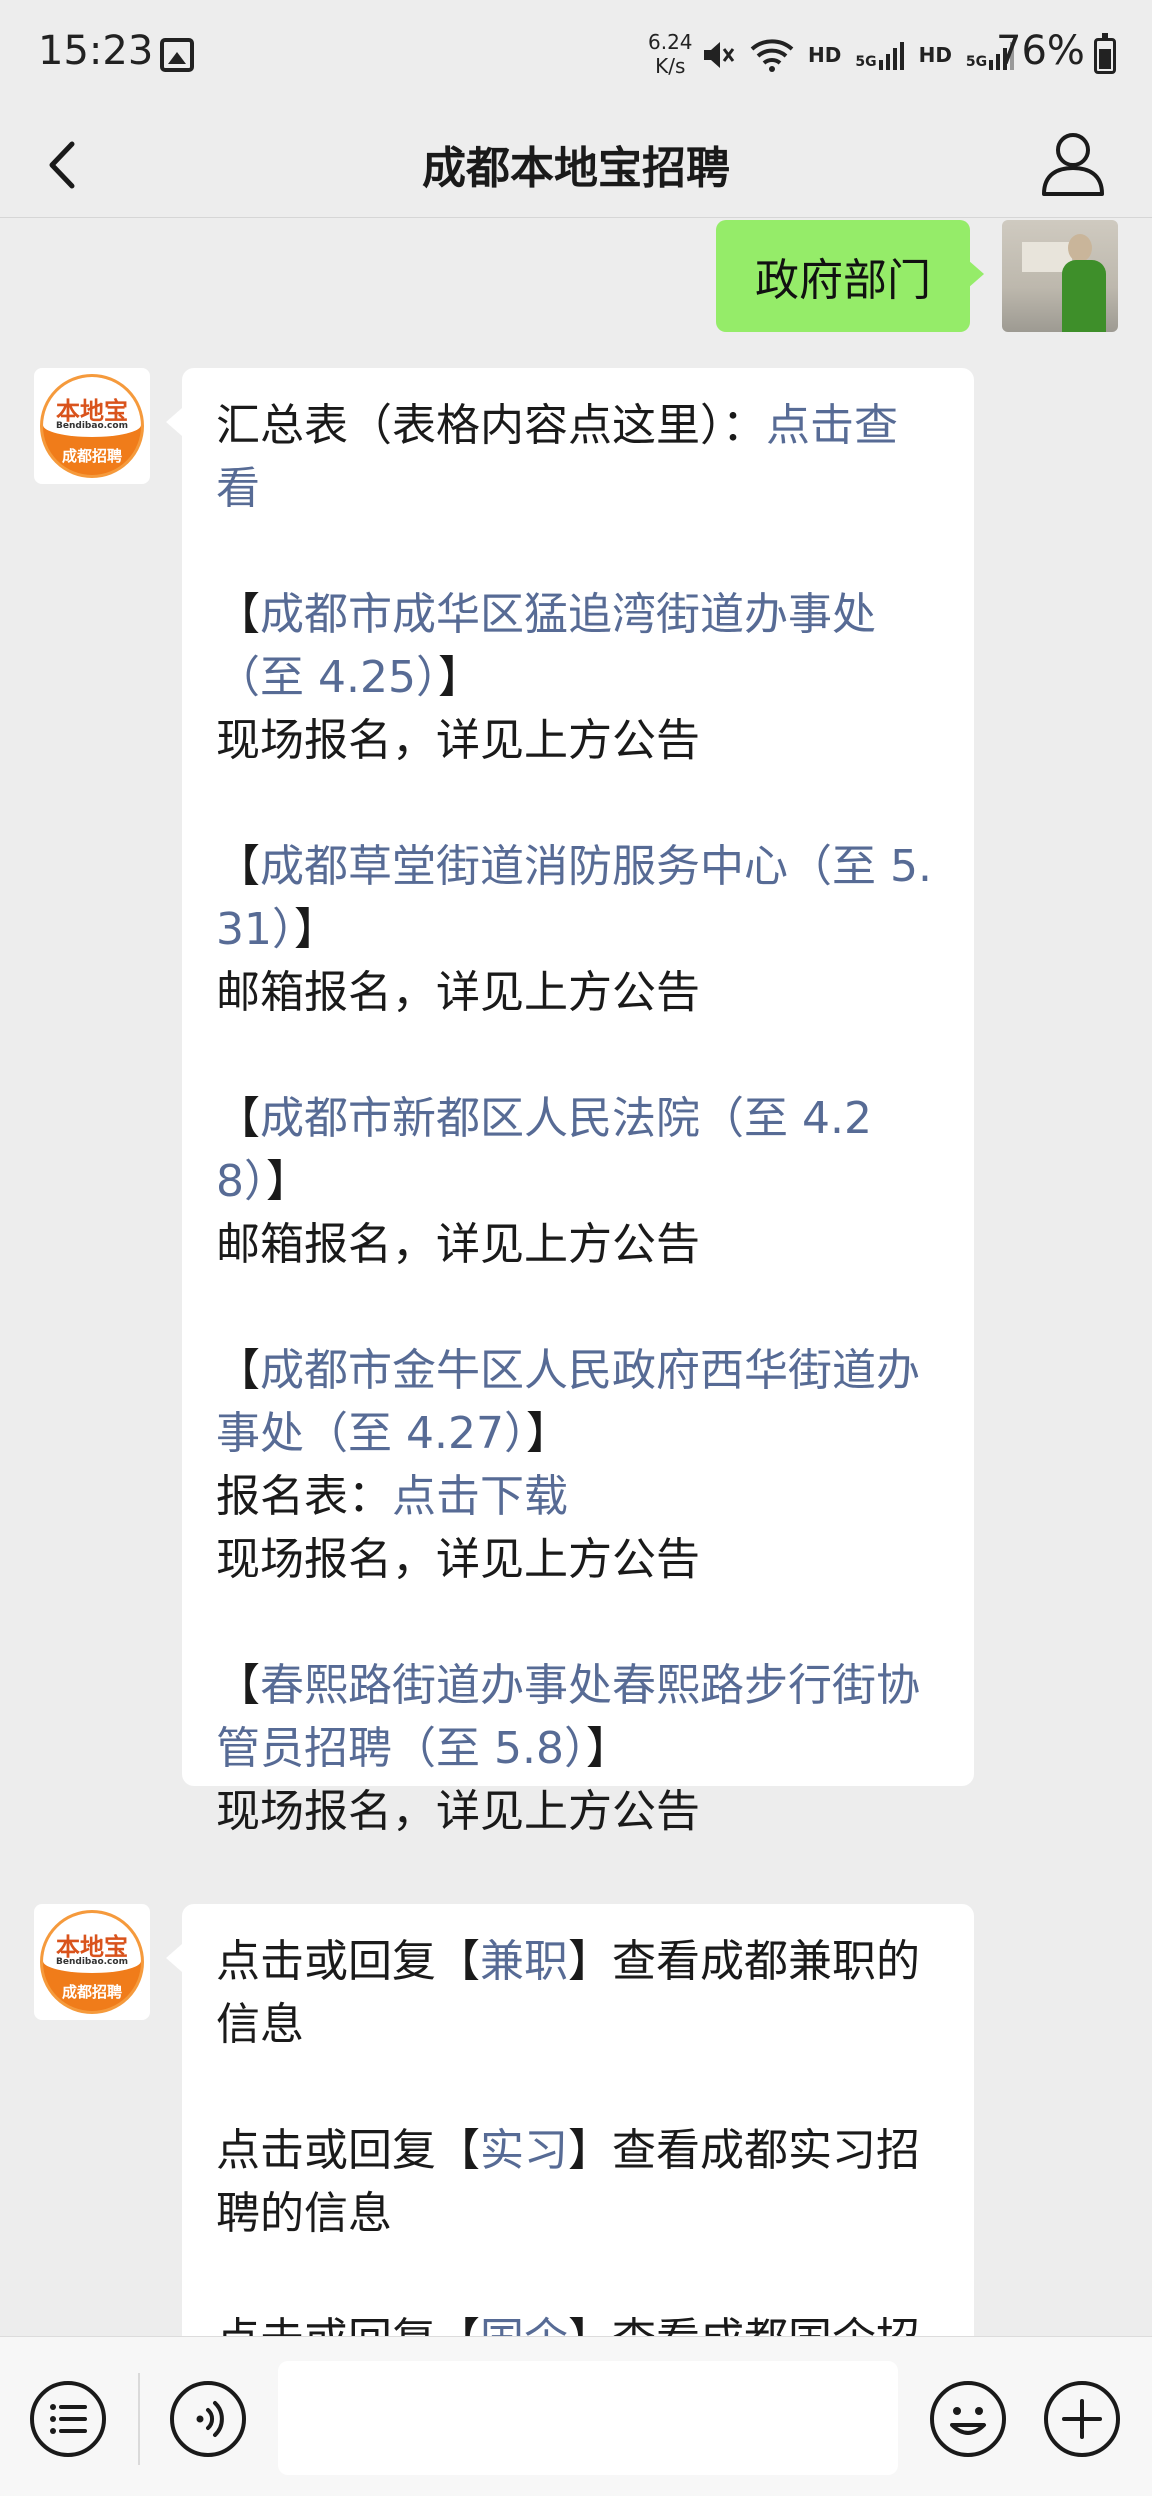 The image size is (1152, 2496). I want to click on summary-line: 汇总表（表格内容点这里）：点击查看, so click(578, 457).